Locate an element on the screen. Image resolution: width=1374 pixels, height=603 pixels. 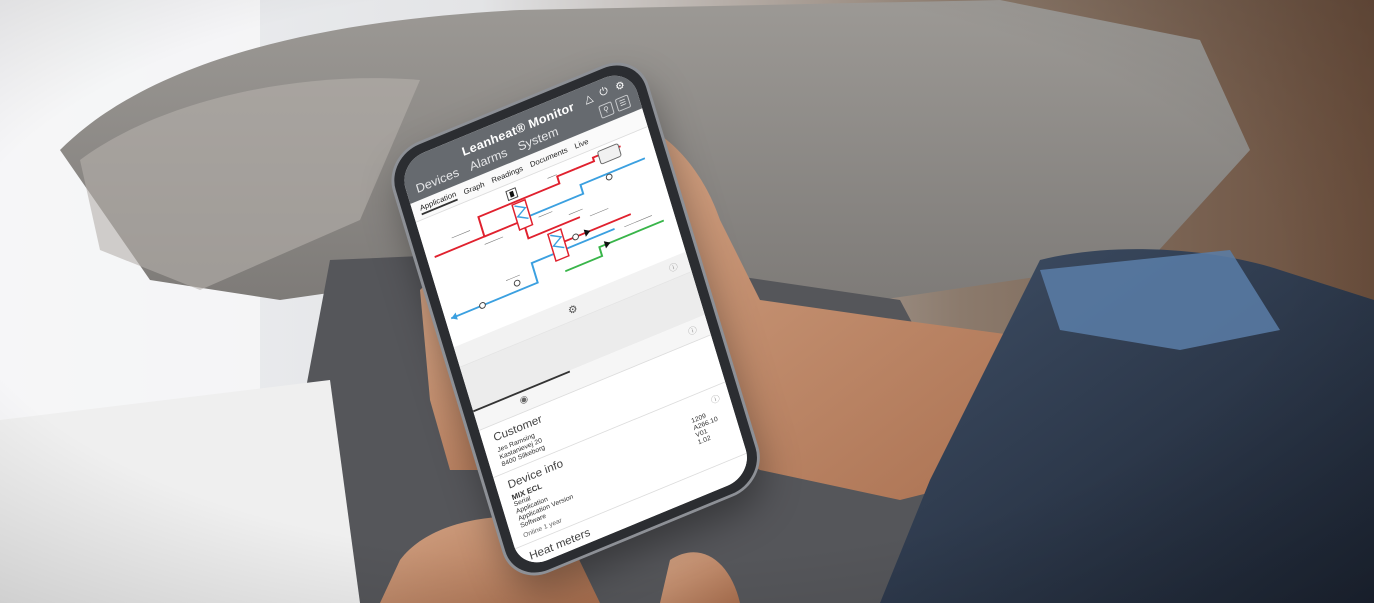
secondary-pipe is located at coordinates (615, 246).